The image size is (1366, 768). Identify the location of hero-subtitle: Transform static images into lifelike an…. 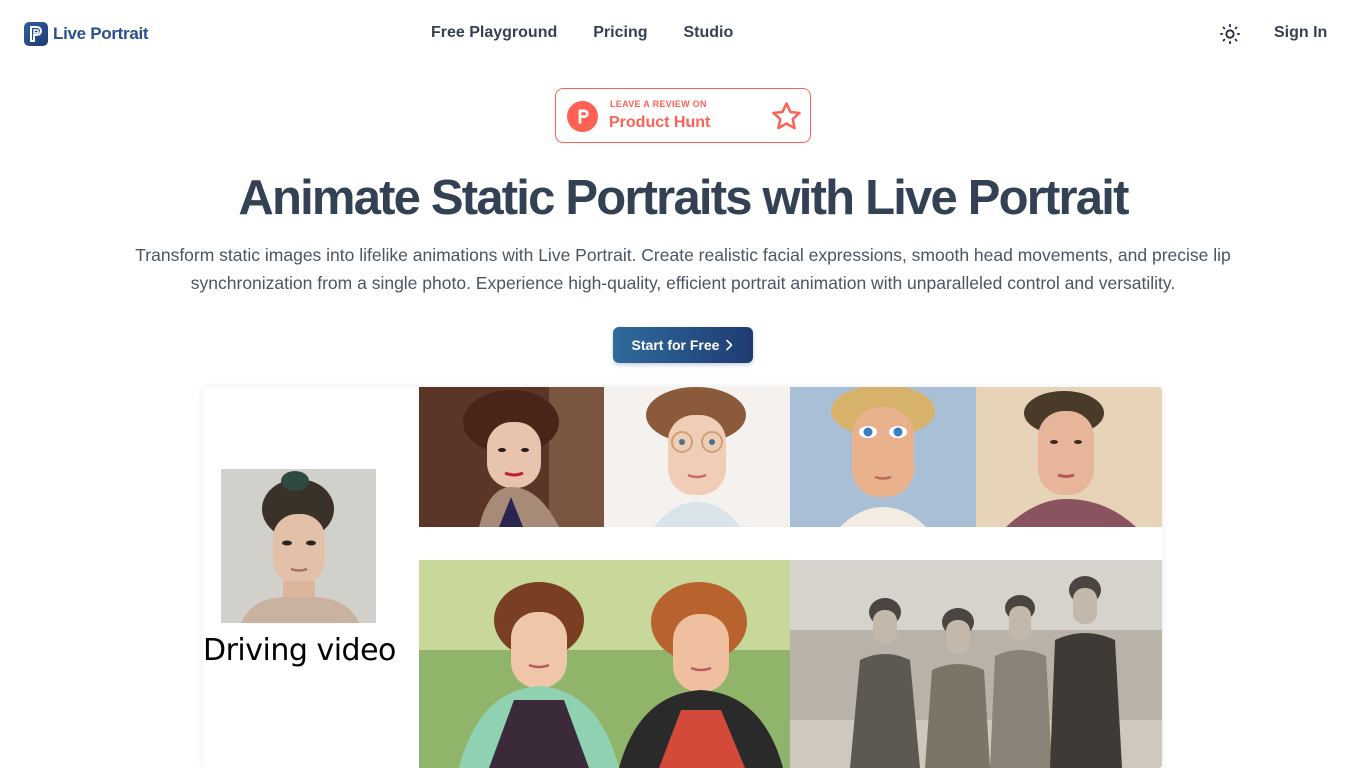
(683, 269).